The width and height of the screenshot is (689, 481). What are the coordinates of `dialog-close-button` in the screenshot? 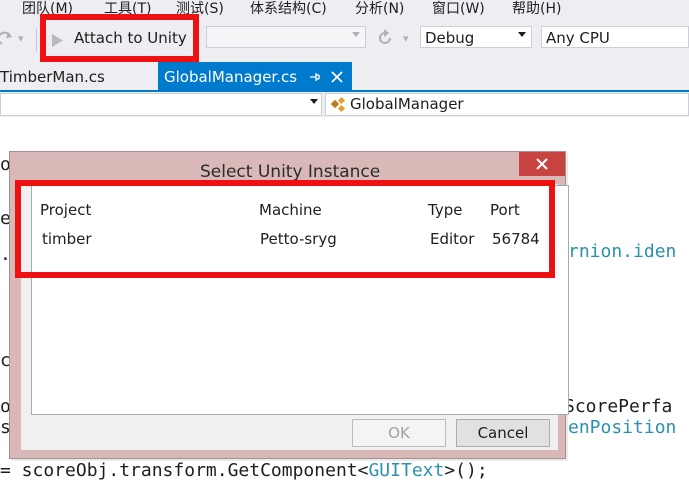 It's located at (542, 164).